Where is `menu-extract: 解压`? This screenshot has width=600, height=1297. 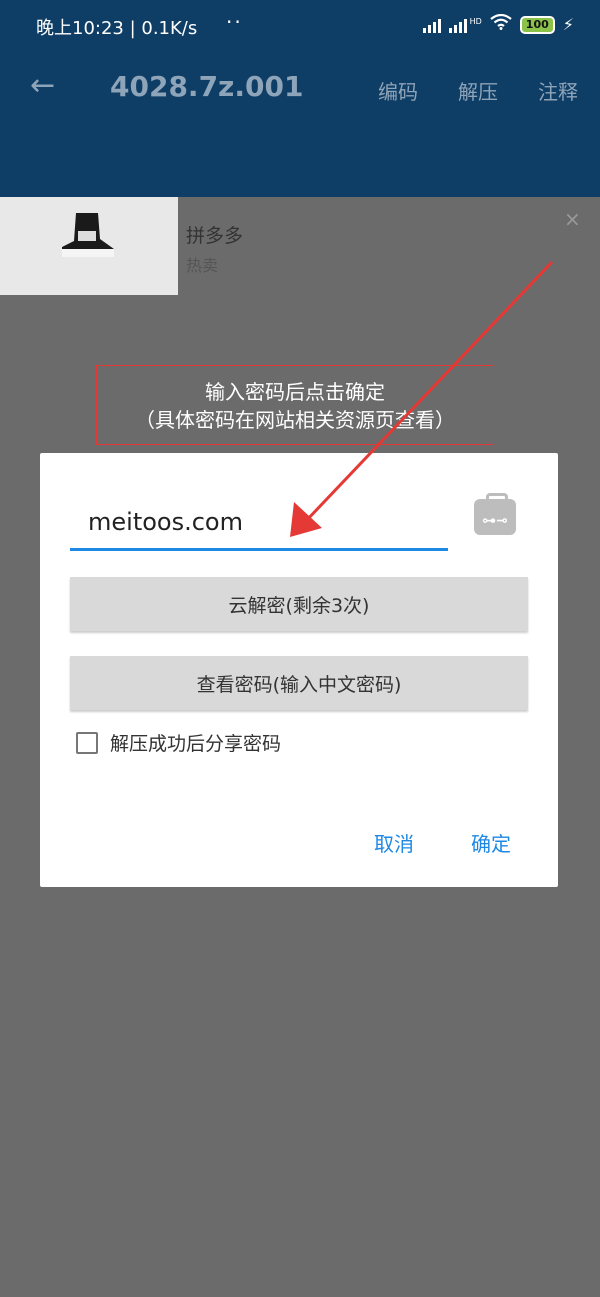
menu-extract: 解压 is located at coordinates (478, 90).